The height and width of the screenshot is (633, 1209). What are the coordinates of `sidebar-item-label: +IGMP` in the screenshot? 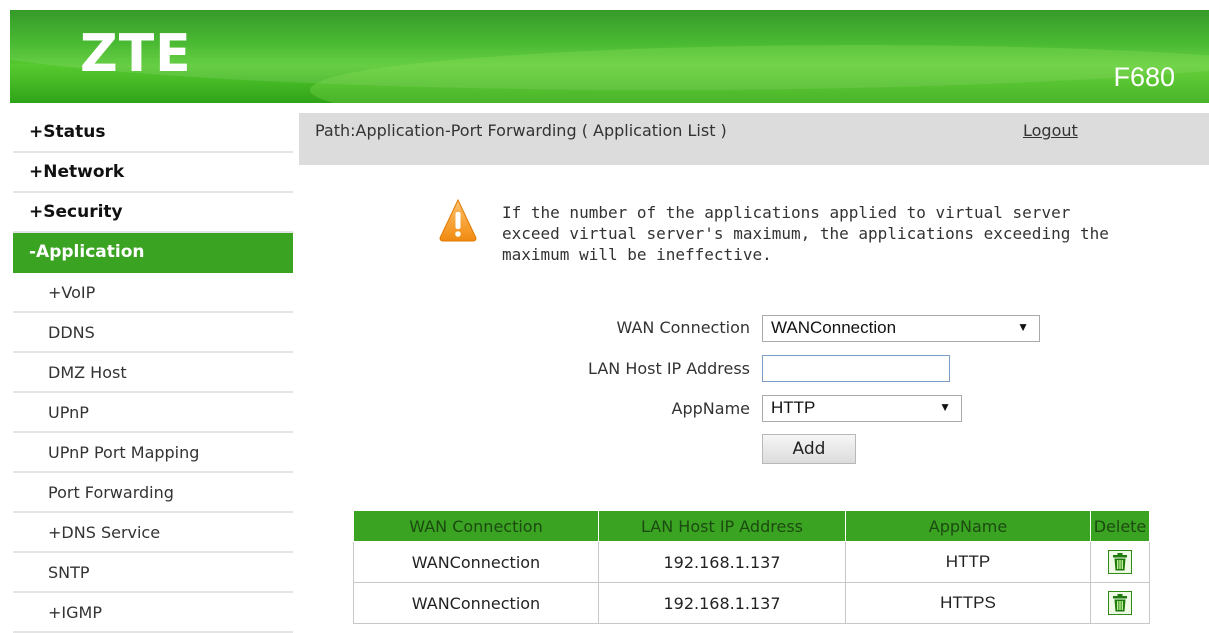 It's located at (75, 612).